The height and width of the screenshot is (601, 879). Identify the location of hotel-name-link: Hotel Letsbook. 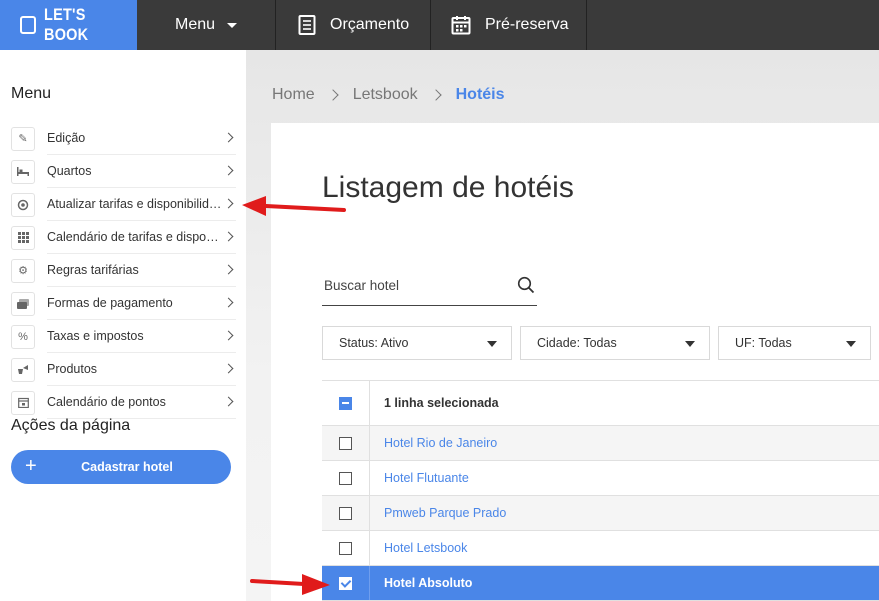
(418, 548).